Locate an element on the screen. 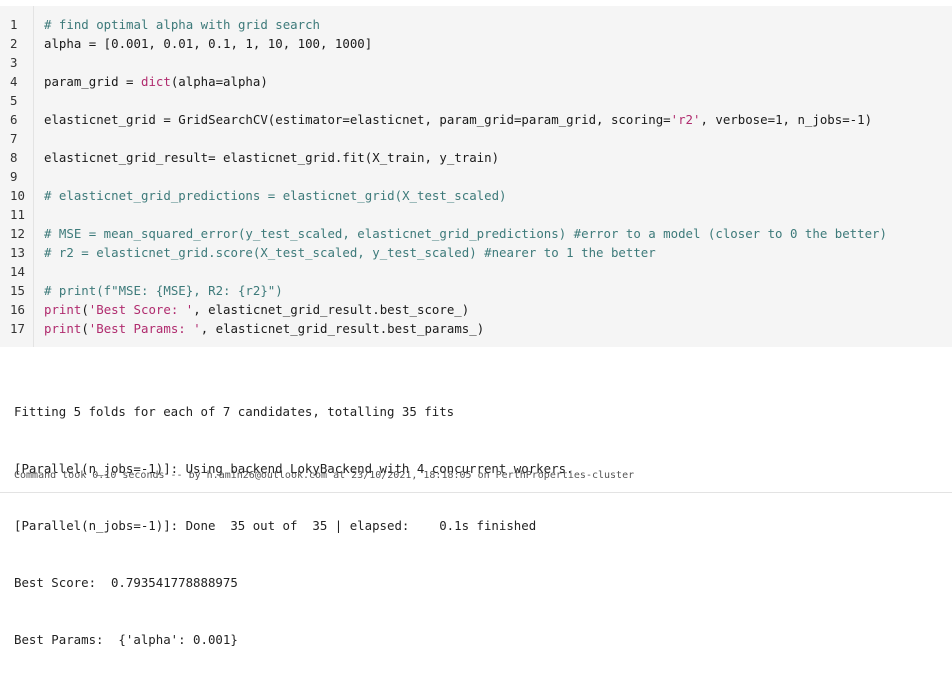  code-token: , verbose=1, n_jobs=-1) is located at coordinates (786, 119).